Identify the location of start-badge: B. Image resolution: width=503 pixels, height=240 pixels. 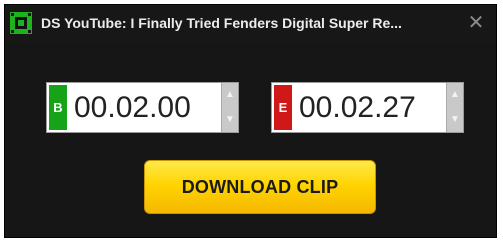
(58, 107).